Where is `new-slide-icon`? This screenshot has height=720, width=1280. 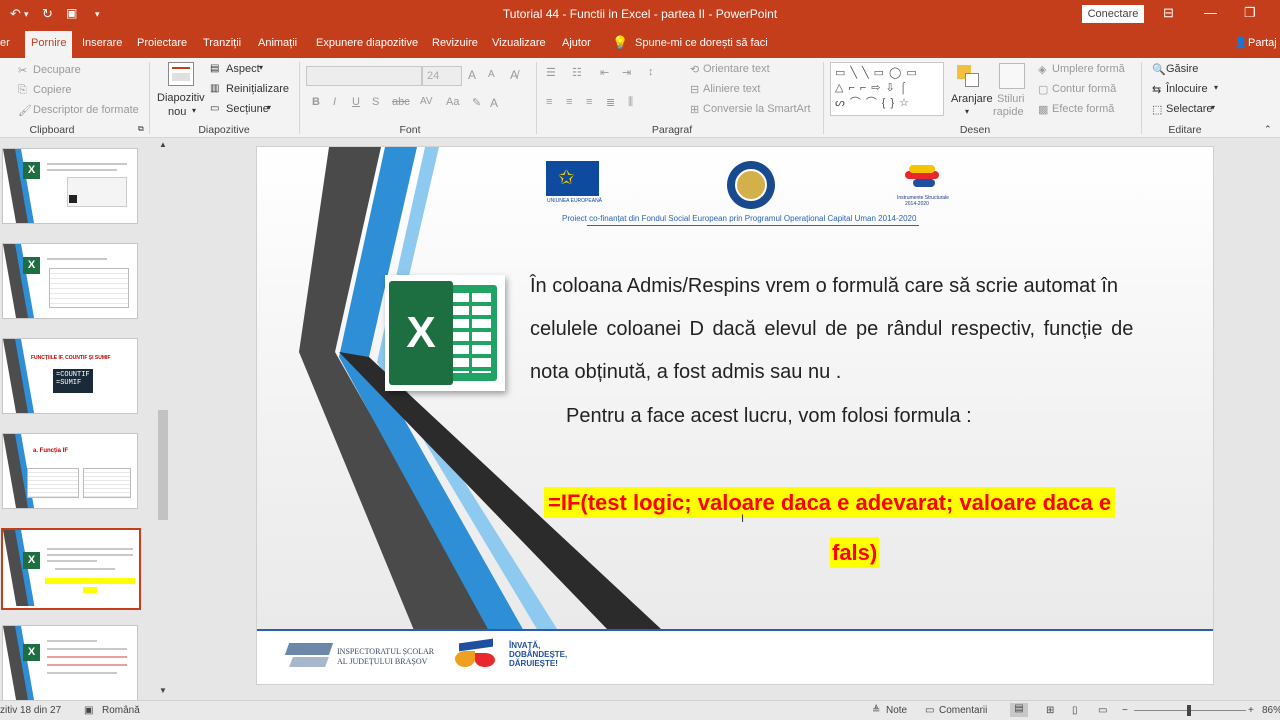
new-slide-icon is located at coordinates (181, 74).